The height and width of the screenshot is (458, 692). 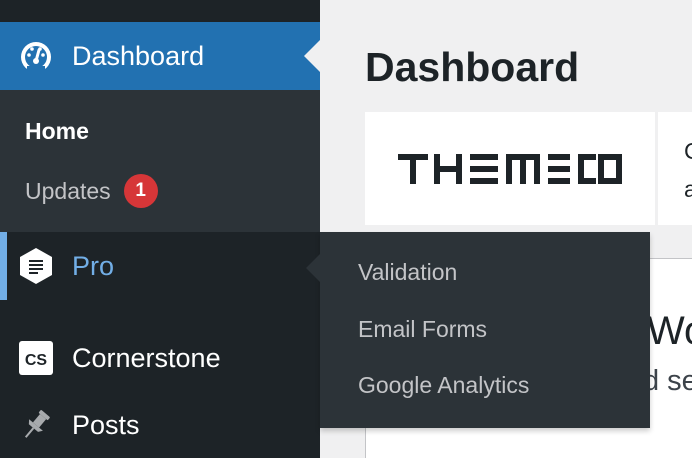 What do you see at coordinates (160, 266) in the screenshot?
I see `sidebar-item-pro: Pro` at bounding box center [160, 266].